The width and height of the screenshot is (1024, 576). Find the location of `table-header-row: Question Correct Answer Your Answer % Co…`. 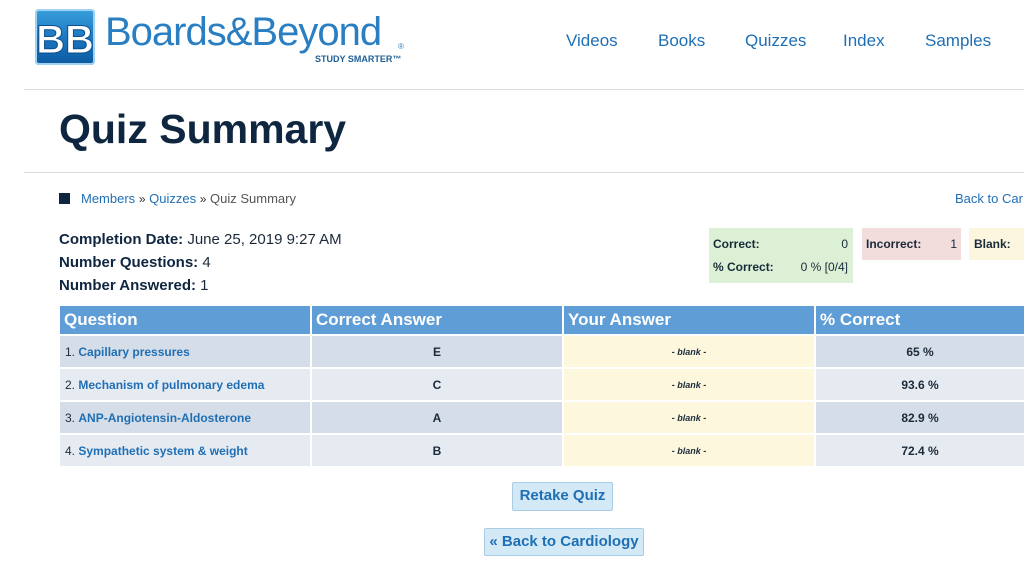

table-header-row: Question Correct Answer Your Answer % Co… is located at coordinates (542, 320).